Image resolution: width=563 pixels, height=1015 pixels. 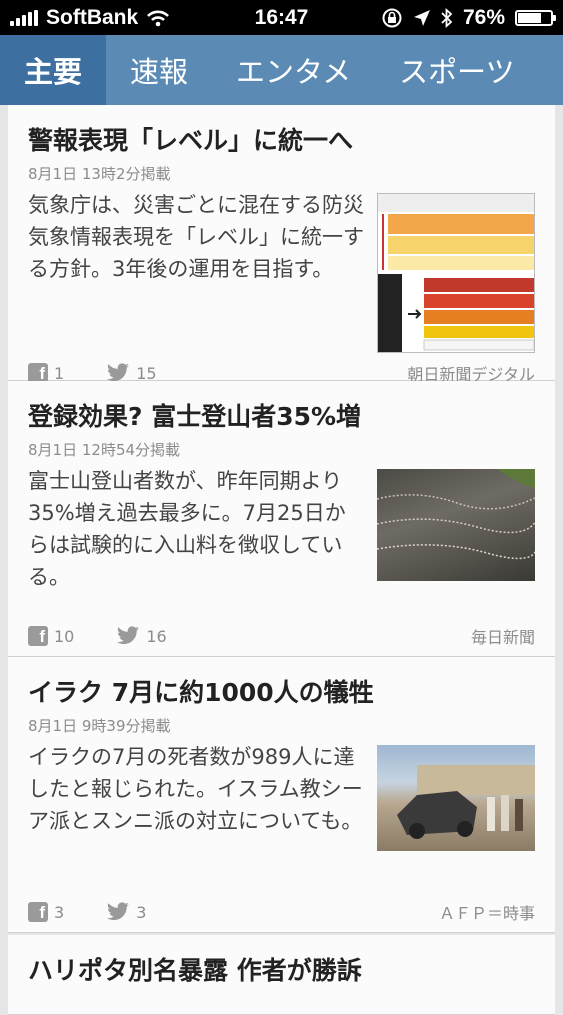 I want to click on article-source: ＡＦＰ＝時事, so click(x=486, y=913).